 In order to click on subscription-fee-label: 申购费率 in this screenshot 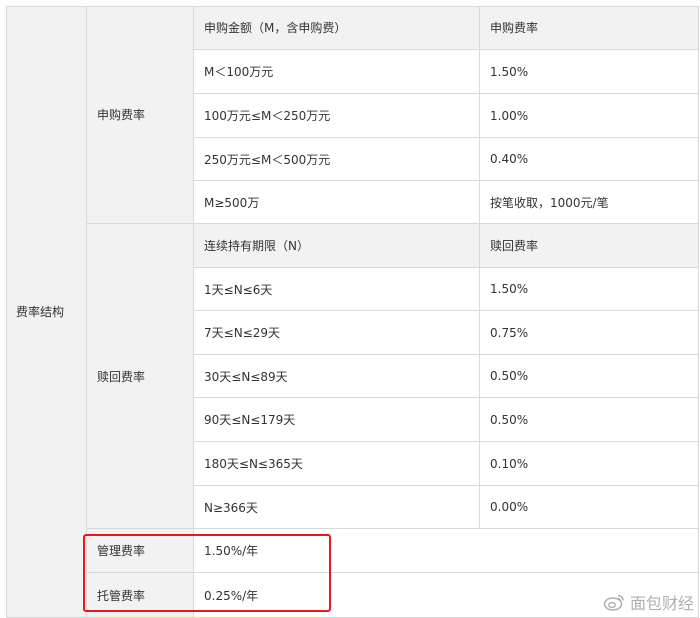, I will do `click(140, 115)`.